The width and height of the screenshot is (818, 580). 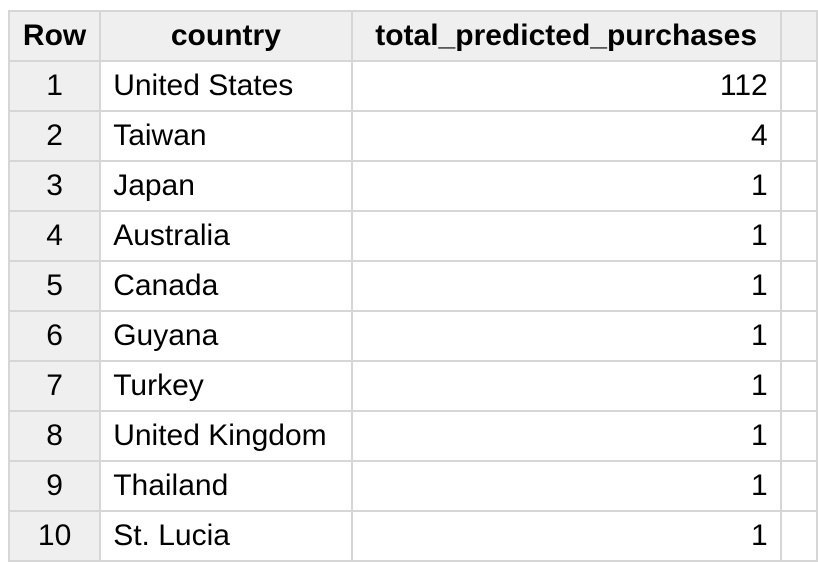 I want to click on table-row: 2 Taiwan 4, so click(x=412, y=136).